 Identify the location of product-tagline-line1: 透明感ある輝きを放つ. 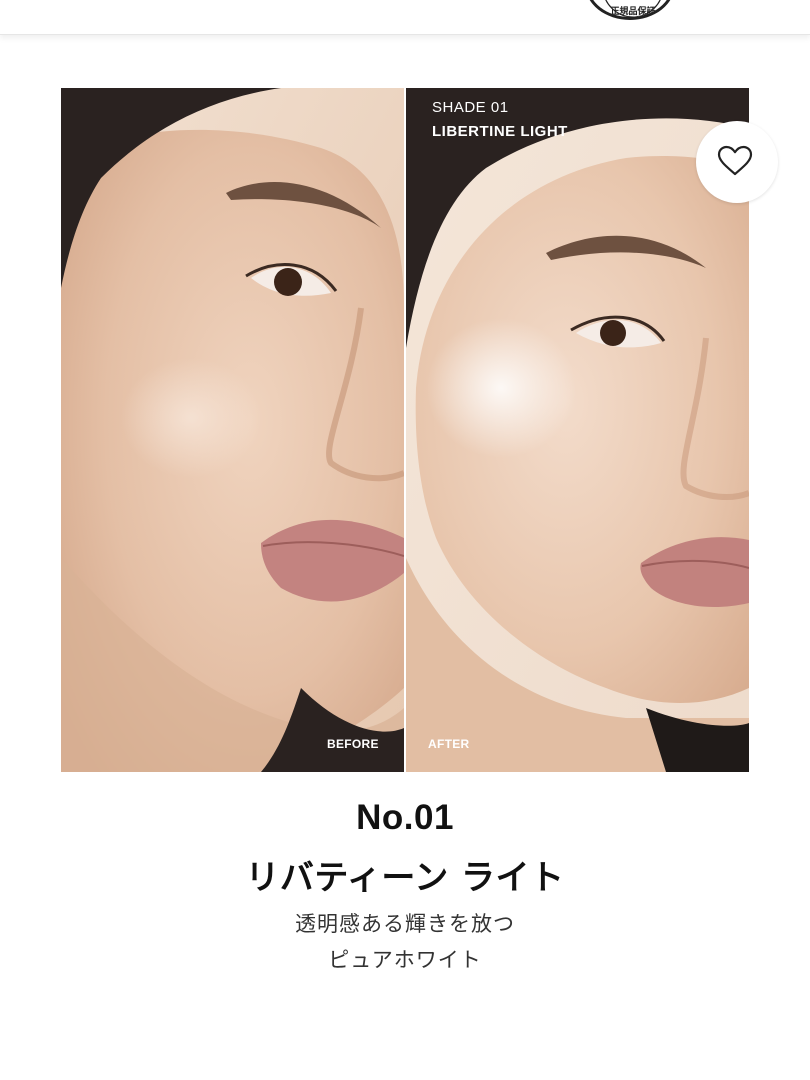
(405, 924).